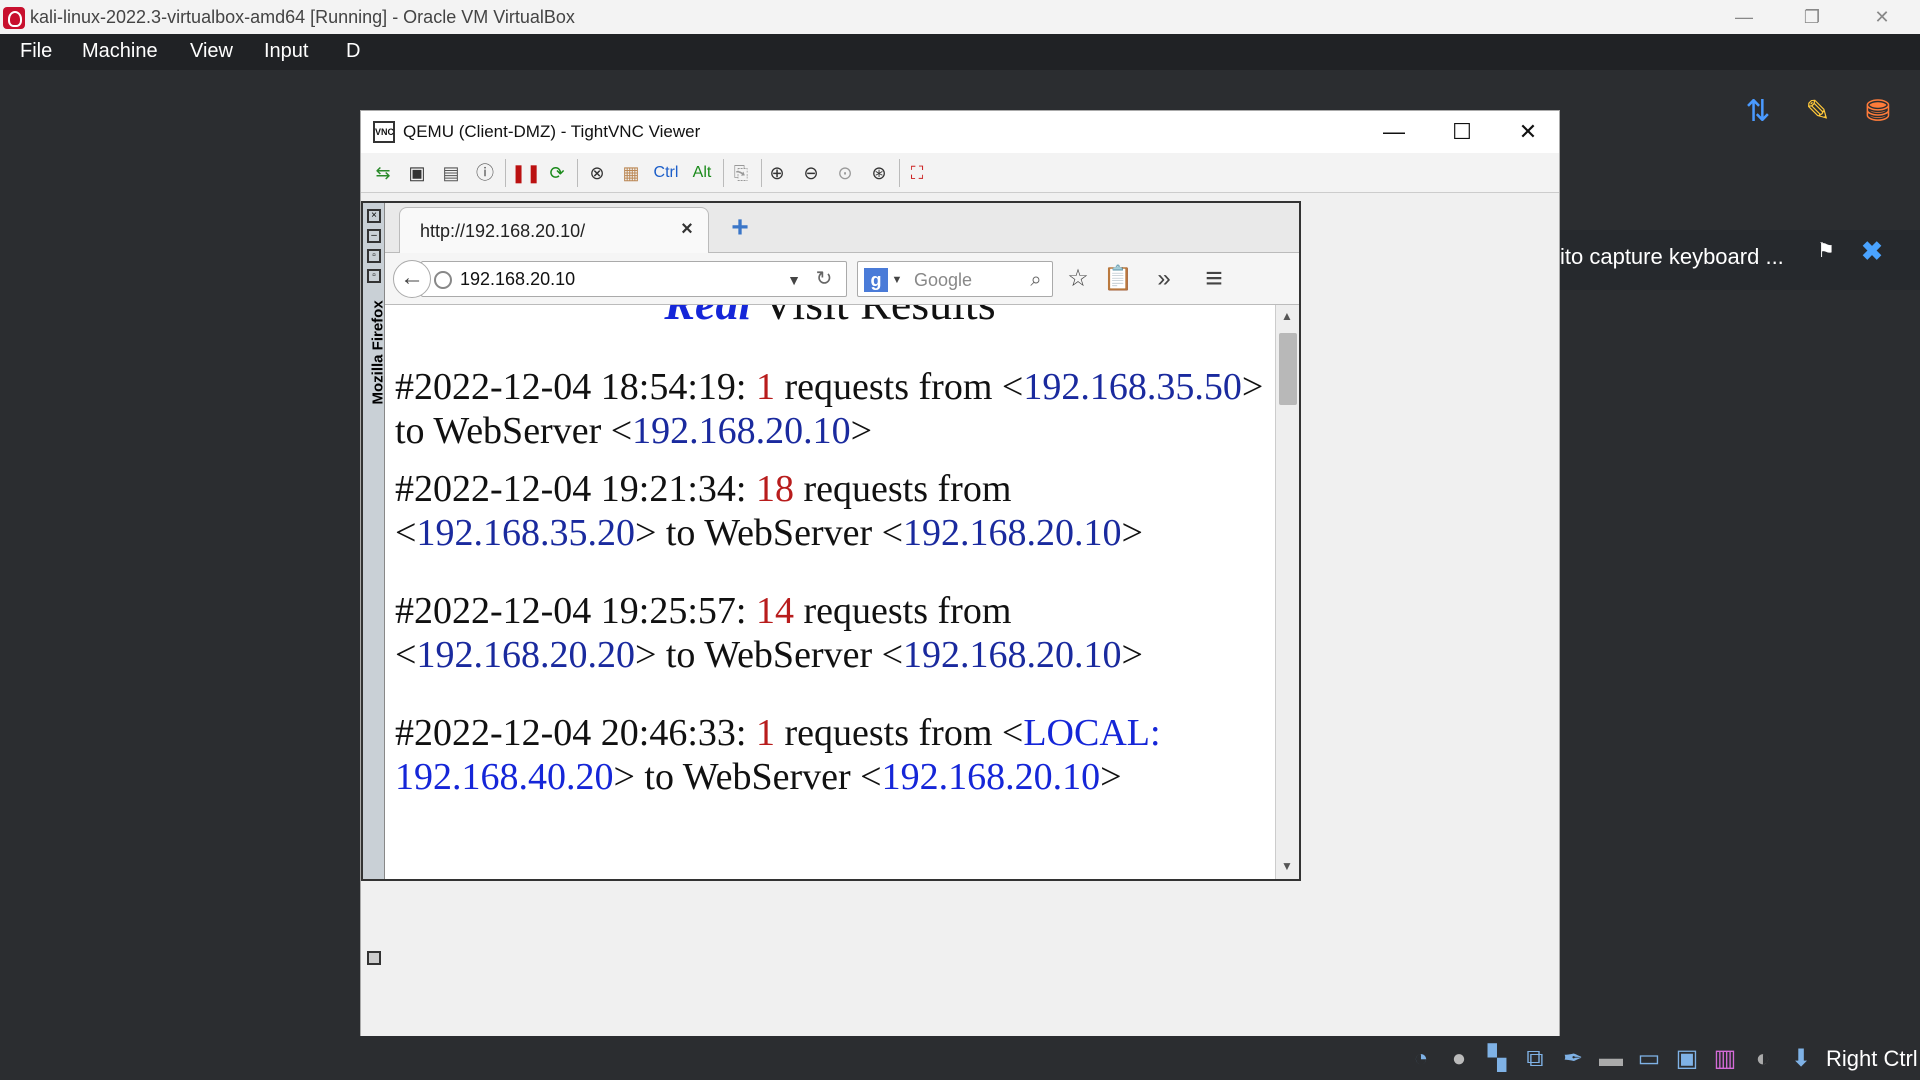 This screenshot has width=1920, height=1080. What do you see at coordinates (777, 173) in the screenshot?
I see `zoom-in-icon: ⊕` at bounding box center [777, 173].